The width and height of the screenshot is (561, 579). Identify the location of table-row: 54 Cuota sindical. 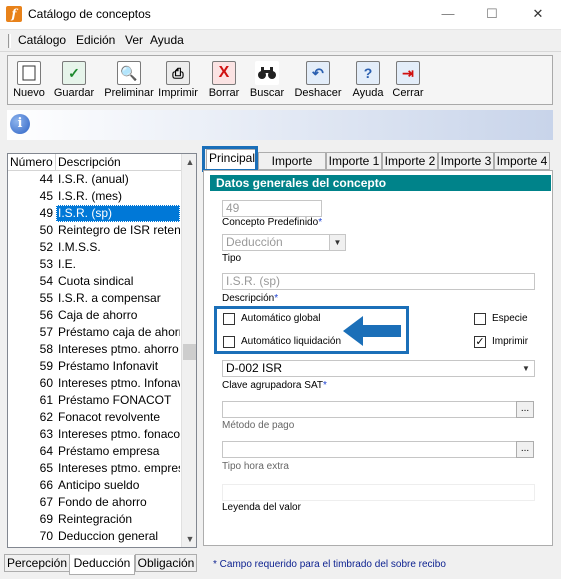
(94, 281).